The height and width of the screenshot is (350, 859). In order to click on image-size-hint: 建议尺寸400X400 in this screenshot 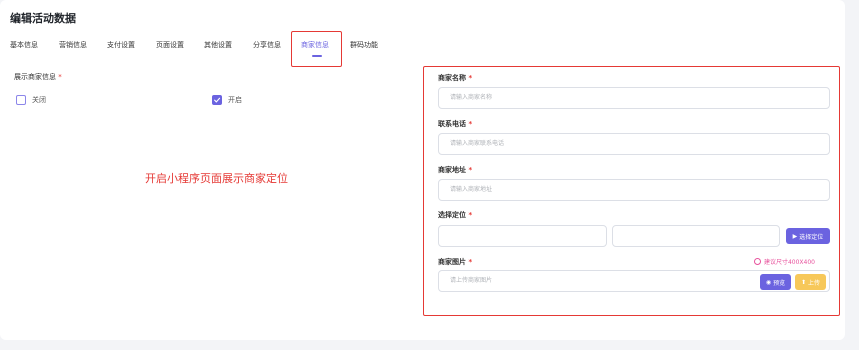, I will do `click(784, 261)`.